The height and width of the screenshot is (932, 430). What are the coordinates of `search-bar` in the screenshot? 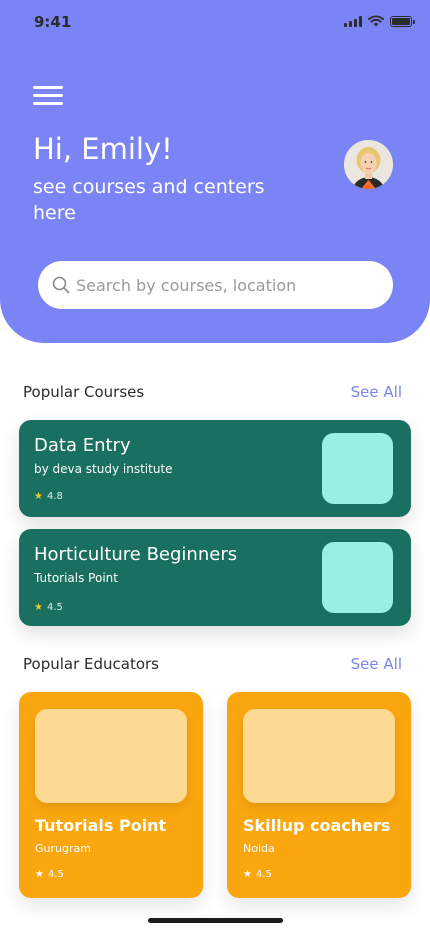 It's located at (215, 285).